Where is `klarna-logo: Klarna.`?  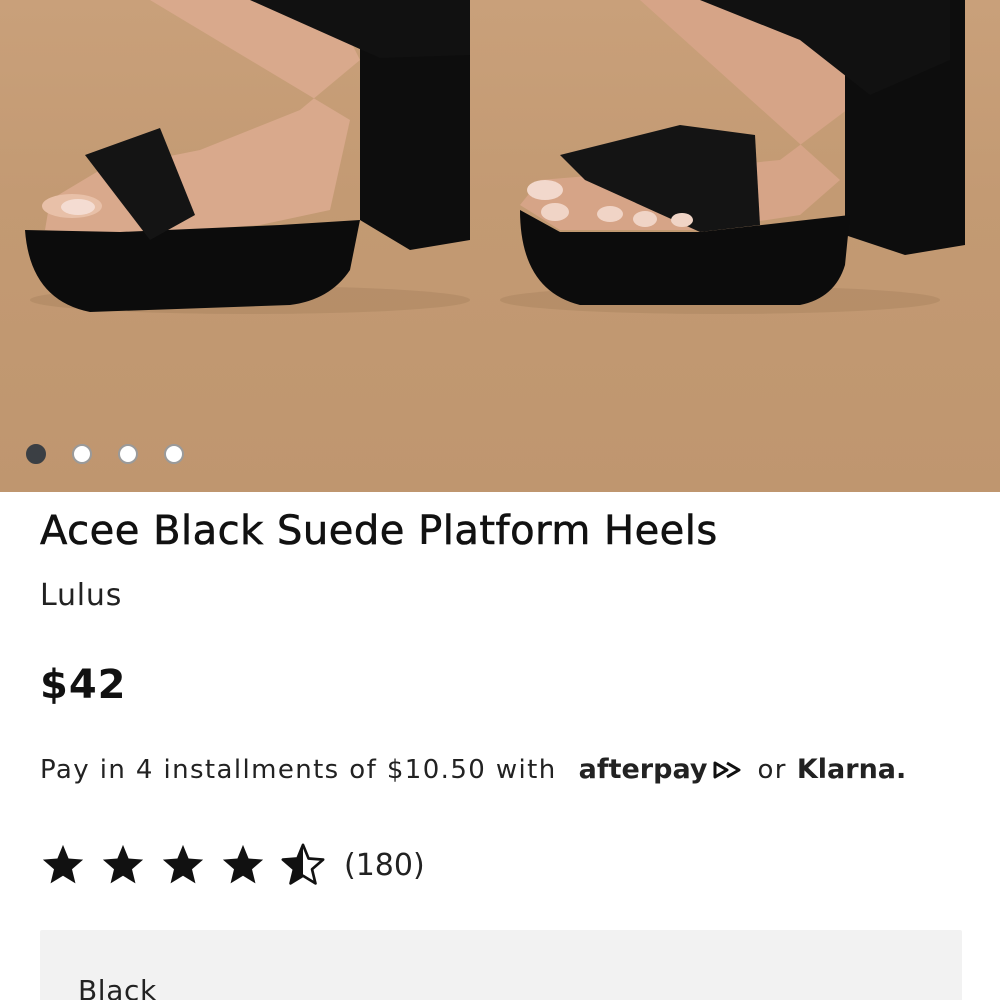
klarna-logo: Klarna. is located at coordinates (851, 769).